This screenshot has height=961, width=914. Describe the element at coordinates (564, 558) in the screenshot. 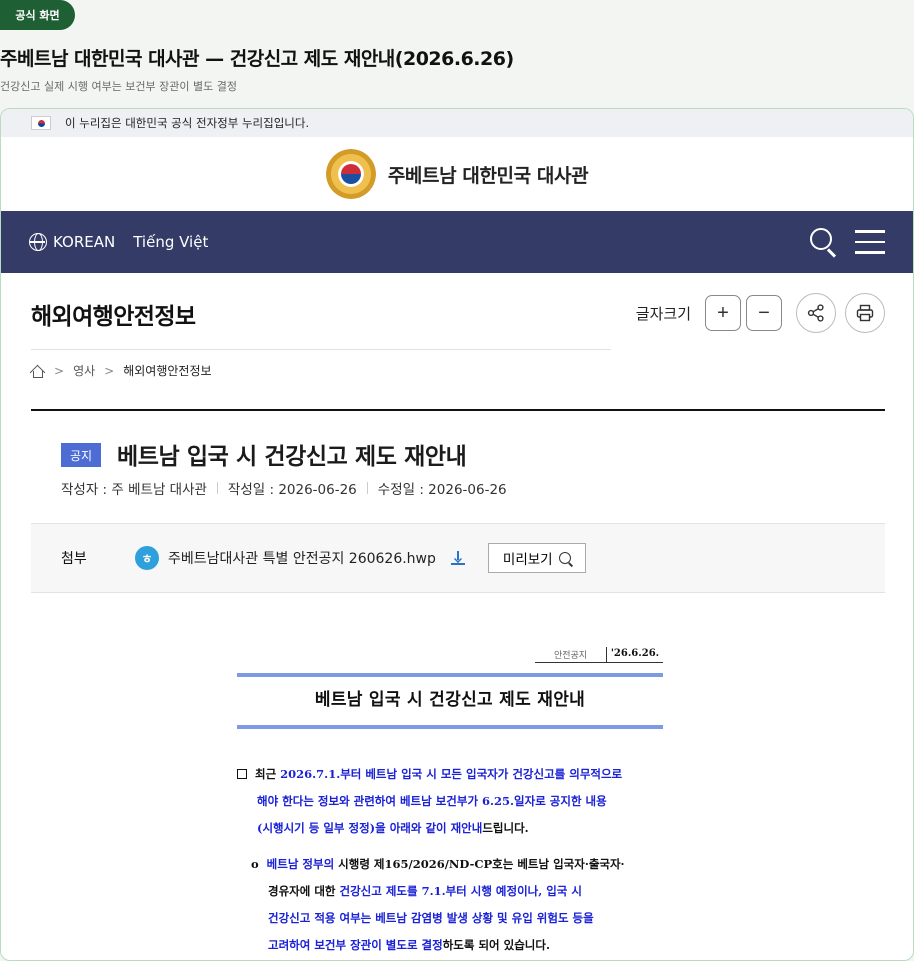

I see `magnifier-icon` at that location.